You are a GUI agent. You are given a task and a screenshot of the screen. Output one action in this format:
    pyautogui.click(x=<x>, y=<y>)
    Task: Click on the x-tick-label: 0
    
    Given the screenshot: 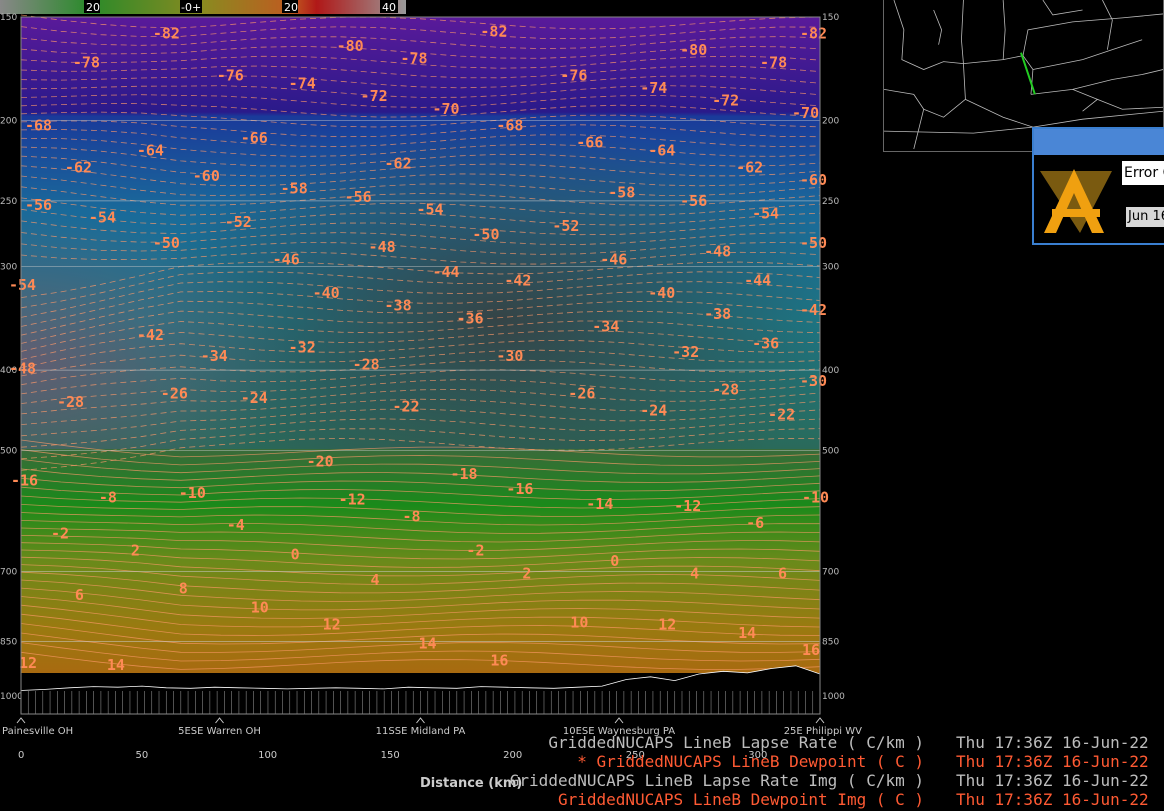 What is the action you would take?
    pyautogui.click(x=21, y=755)
    